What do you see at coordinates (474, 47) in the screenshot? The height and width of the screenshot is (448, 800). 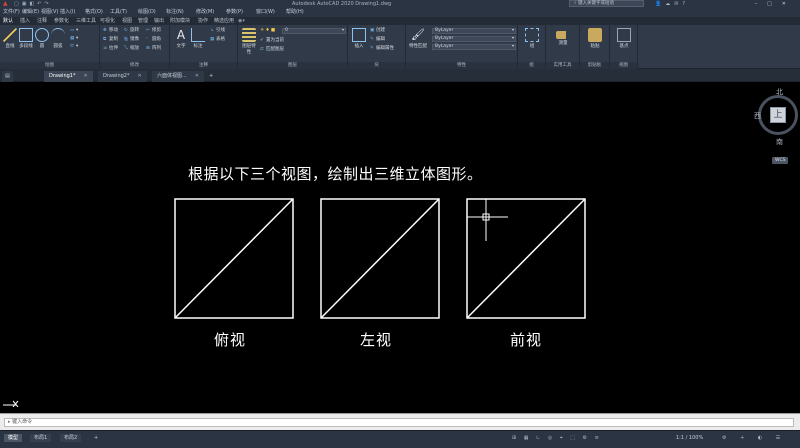 I see `linetype-dropdown: ByLayer` at bounding box center [474, 47].